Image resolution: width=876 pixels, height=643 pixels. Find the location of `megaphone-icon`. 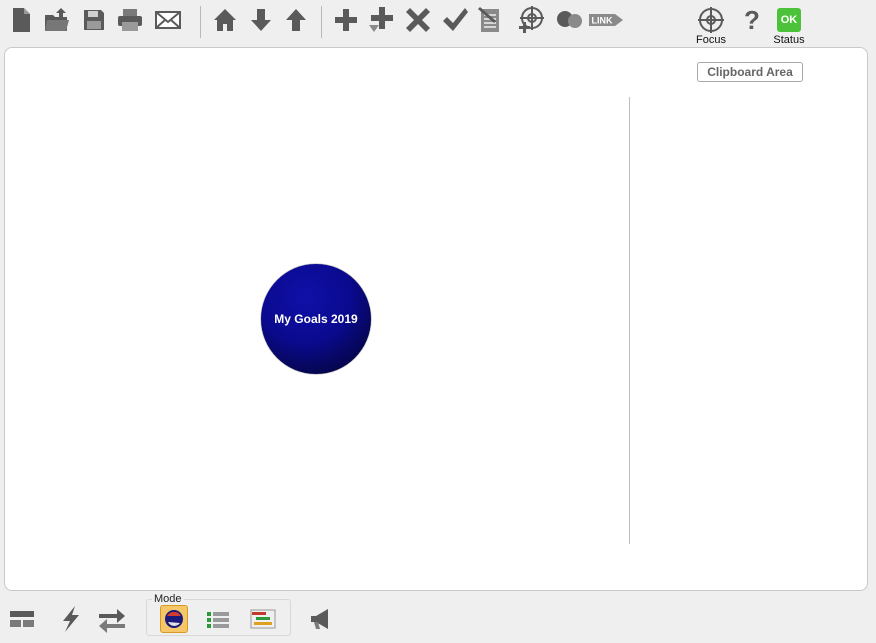

megaphone-icon is located at coordinates (321, 619).